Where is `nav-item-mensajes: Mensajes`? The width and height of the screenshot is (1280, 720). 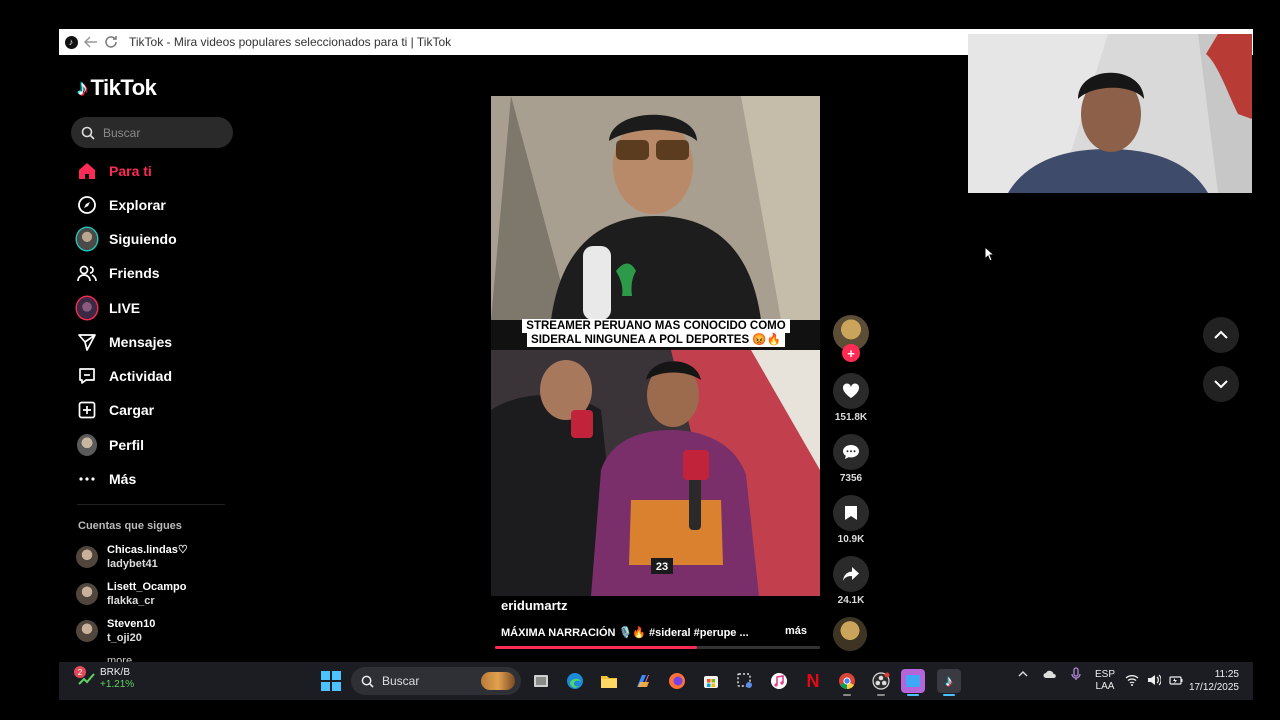 nav-item-mensajes: Mensajes is located at coordinates (124, 342).